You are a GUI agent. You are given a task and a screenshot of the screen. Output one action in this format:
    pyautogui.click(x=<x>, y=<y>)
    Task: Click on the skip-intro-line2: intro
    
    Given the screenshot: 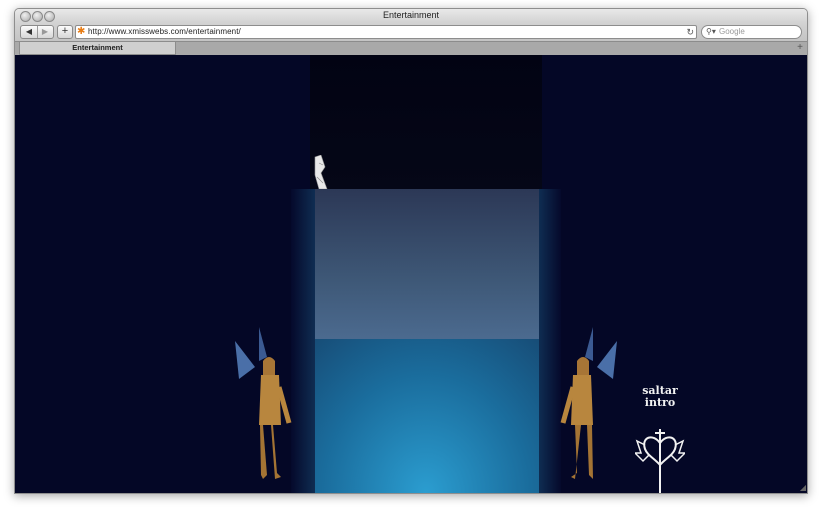 What is the action you would take?
    pyautogui.click(x=660, y=402)
    